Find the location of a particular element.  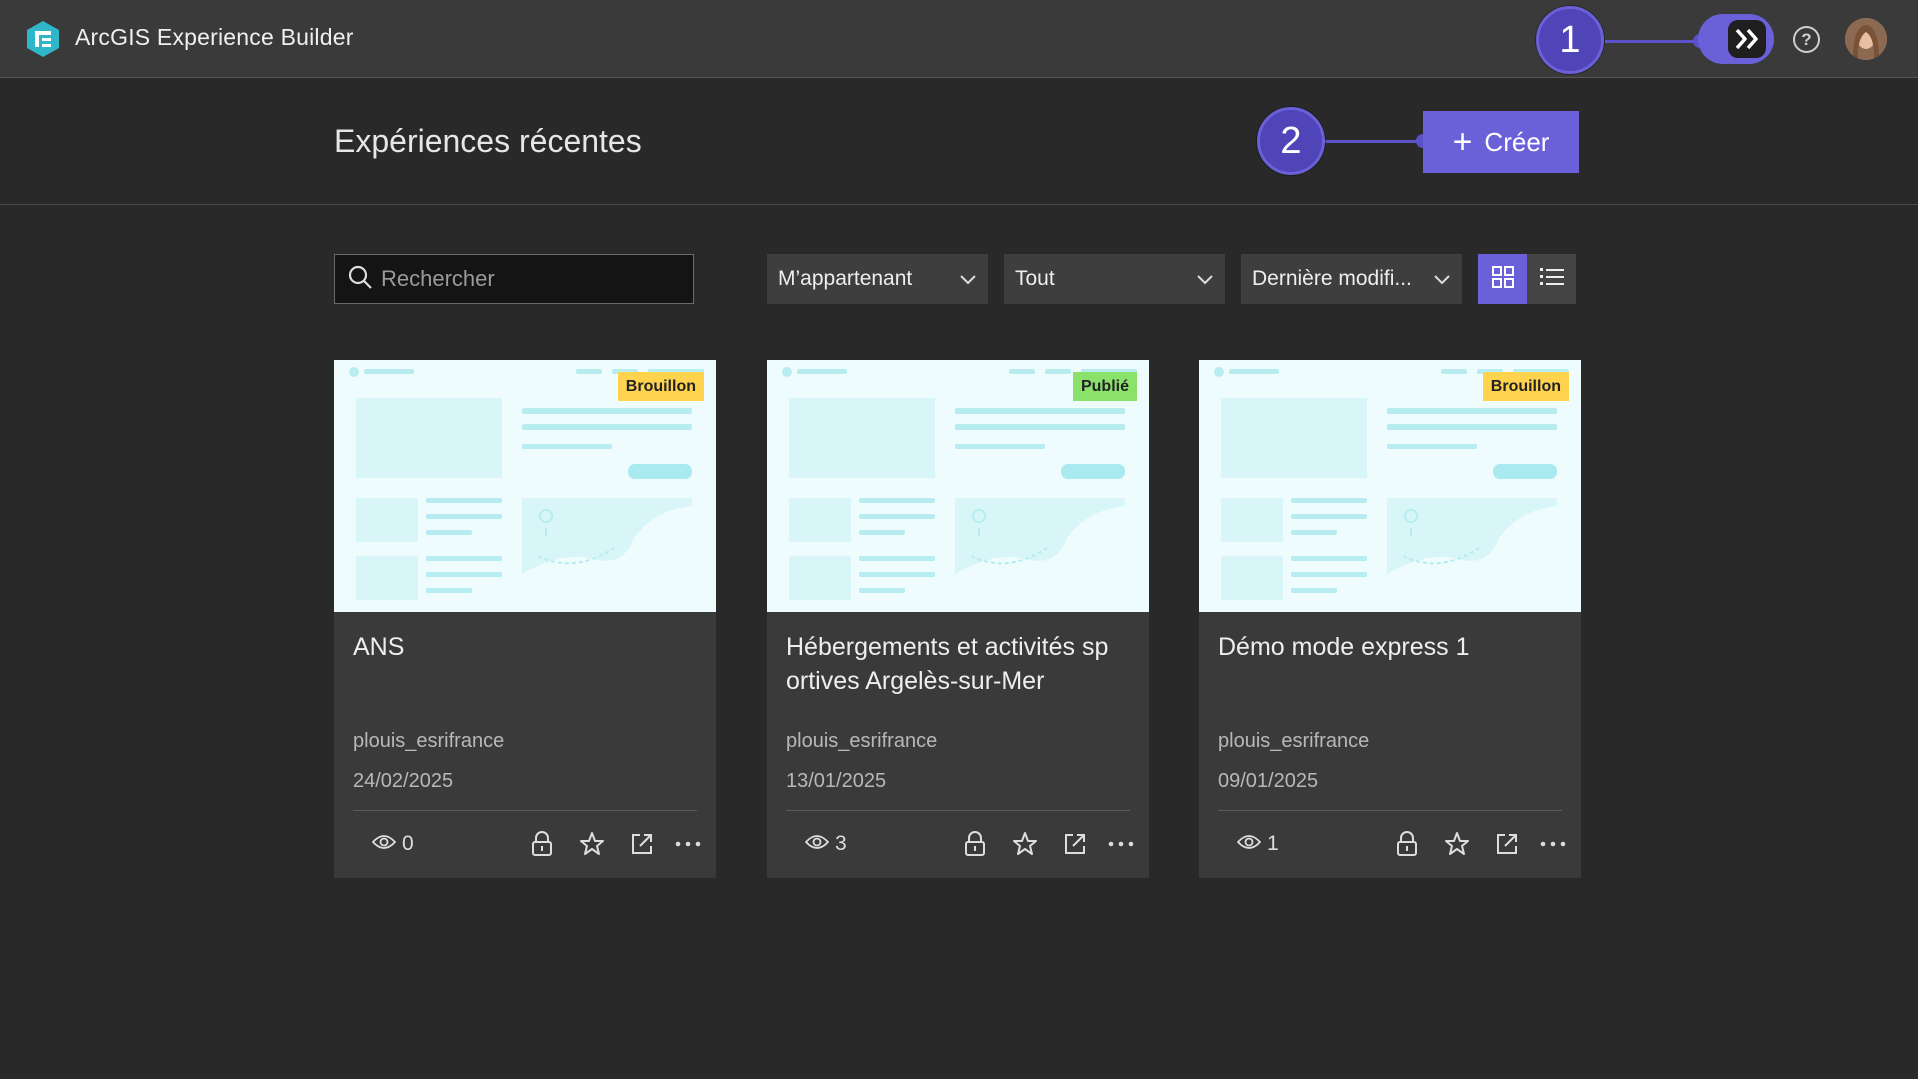

owner-filter-value: M’appartenant is located at coordinates (845, 278).